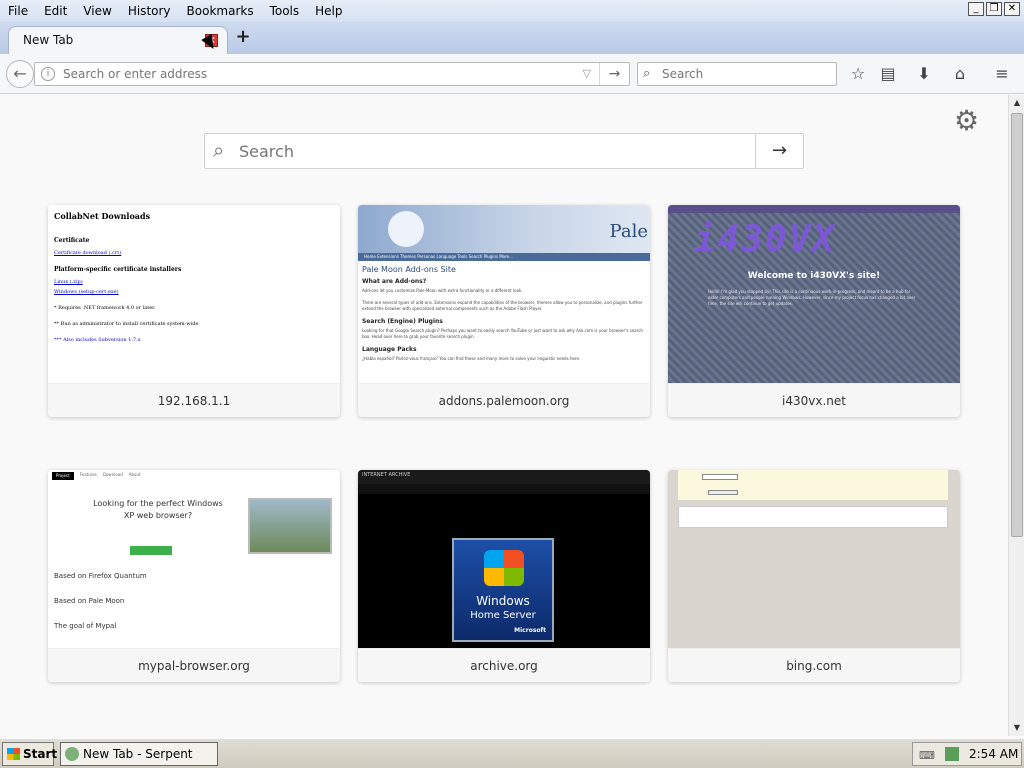 The image size is (1024, 768). What do you see at coordinates (243, 37) in the screenshot?
I see `new-tab-button: +` at bounding box center [243, 37].